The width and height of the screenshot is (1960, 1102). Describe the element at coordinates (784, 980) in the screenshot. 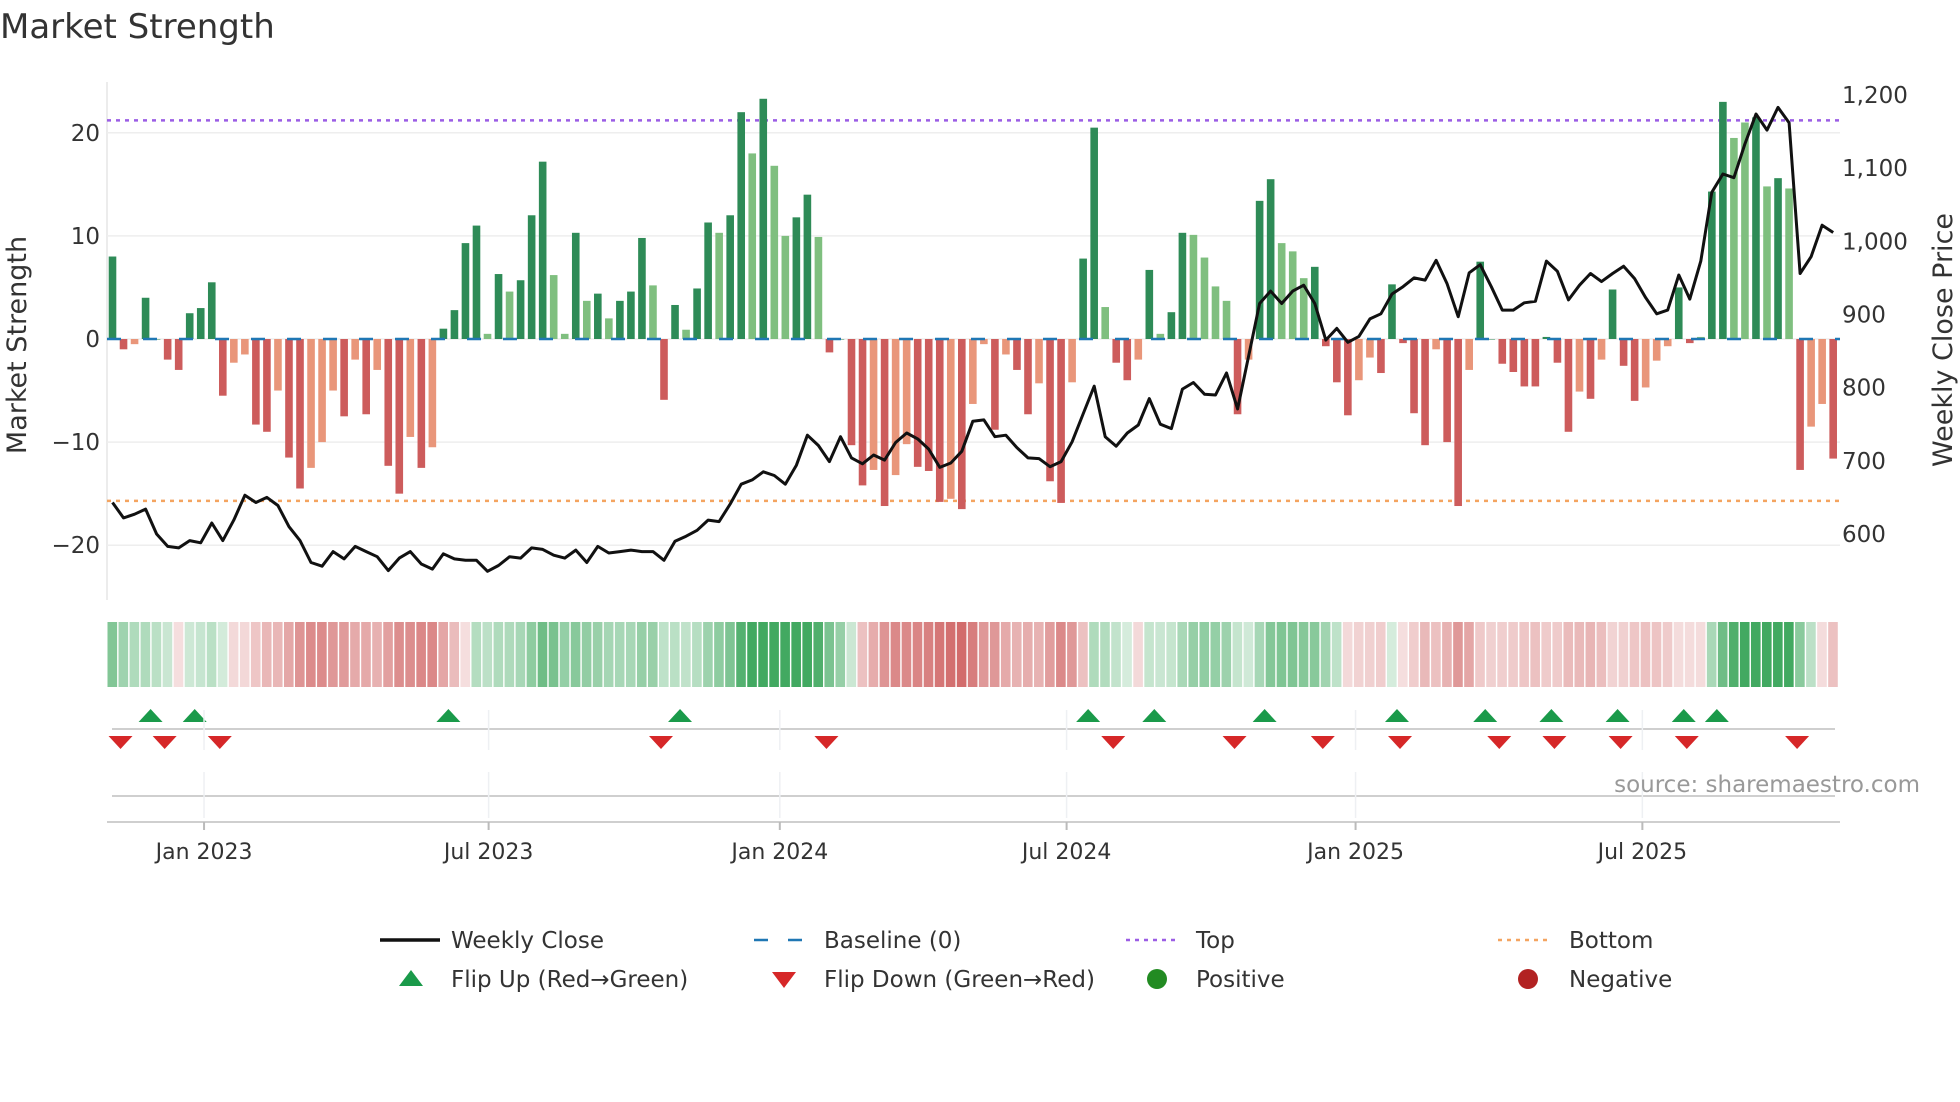

I see `triangle-down-icon` at that location.